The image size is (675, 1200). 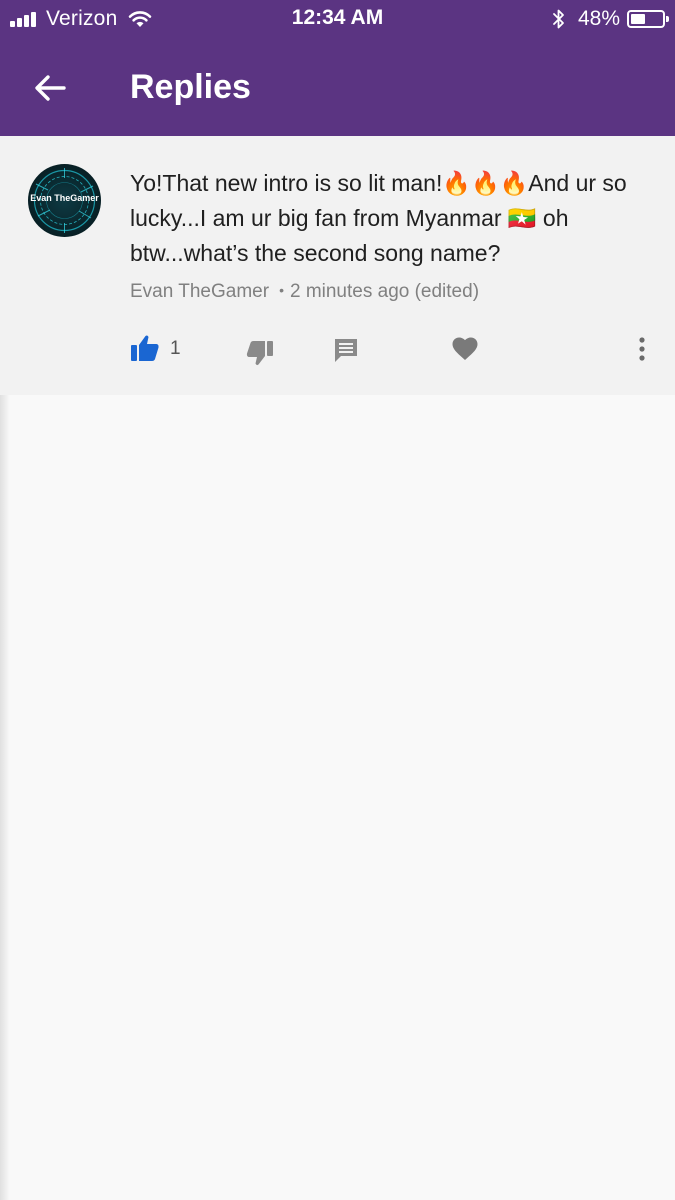 I want to click on like-count: 1, so click(x=175, y=348).